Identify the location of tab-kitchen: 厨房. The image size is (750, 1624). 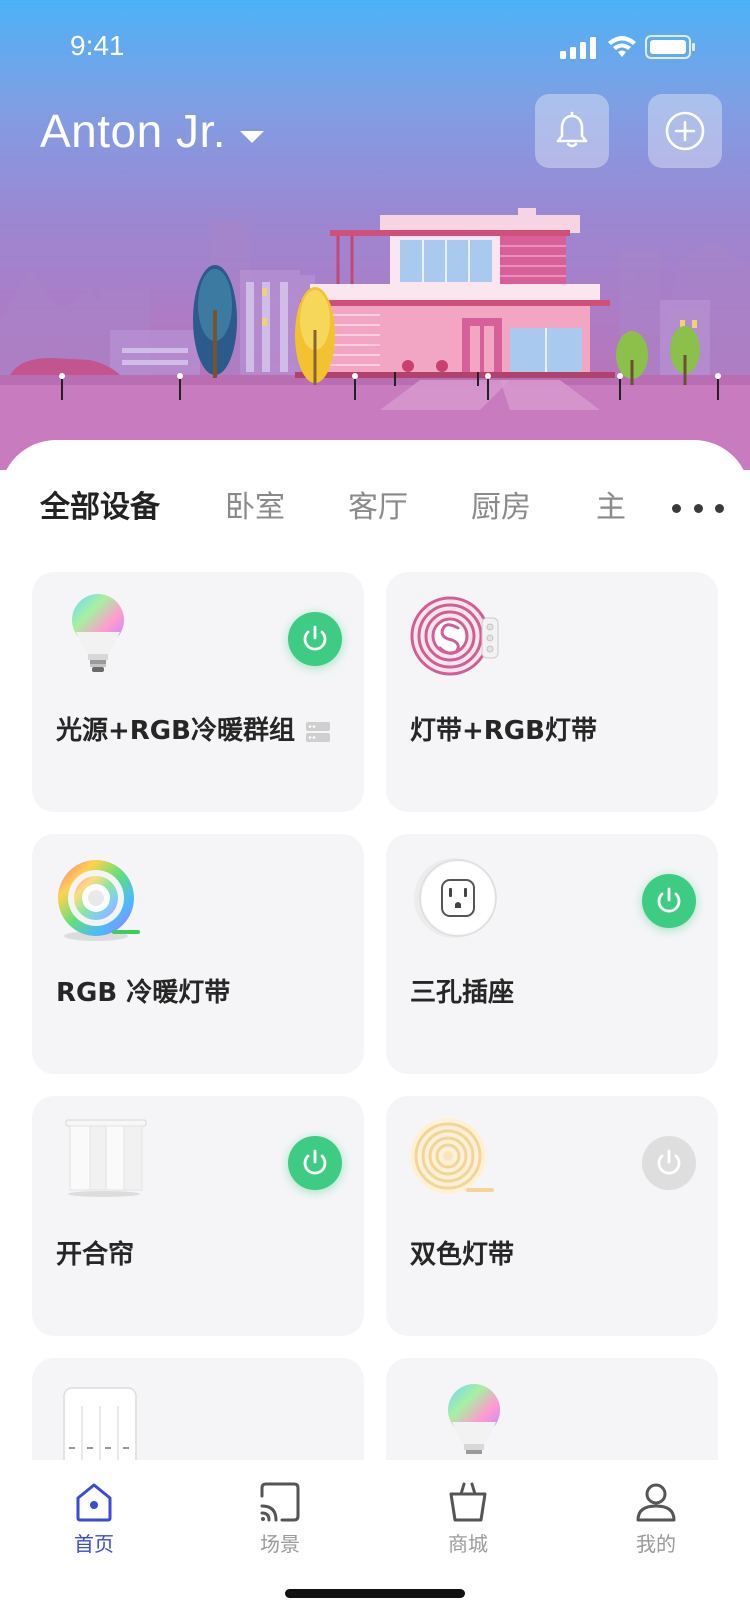
(501, 508).